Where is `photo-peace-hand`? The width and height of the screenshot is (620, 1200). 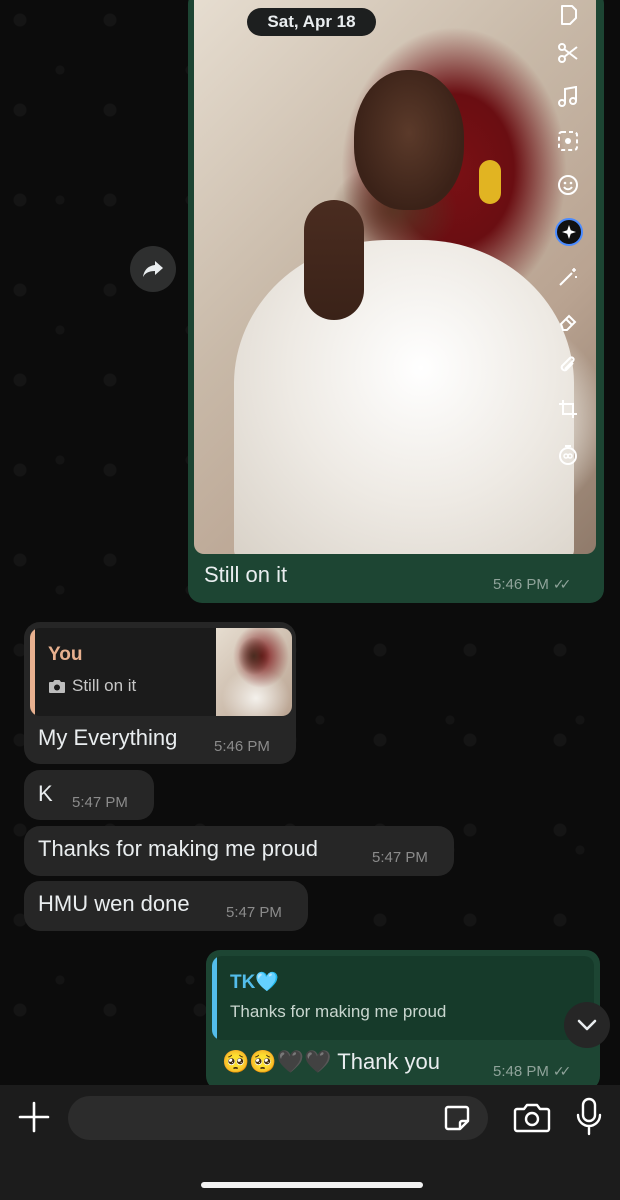 photo-peace-hand is located at coordinates (334, 260).